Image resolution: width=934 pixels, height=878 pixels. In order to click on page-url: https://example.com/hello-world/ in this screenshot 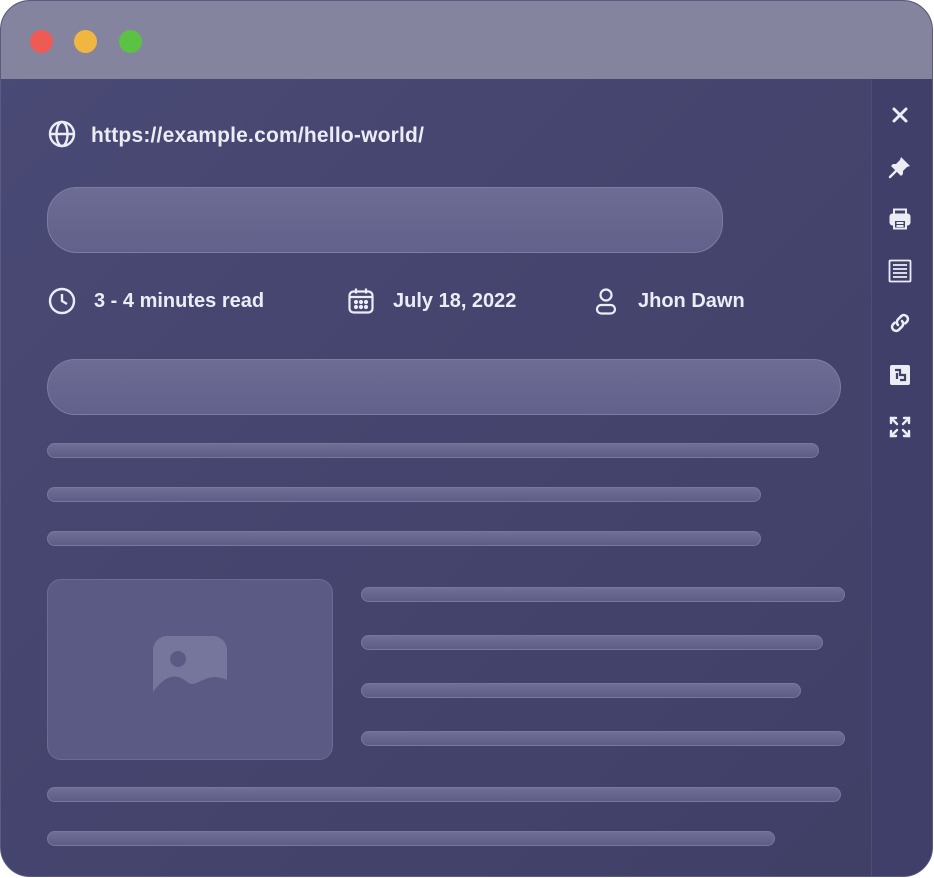, I will do `click(257, 136)`.